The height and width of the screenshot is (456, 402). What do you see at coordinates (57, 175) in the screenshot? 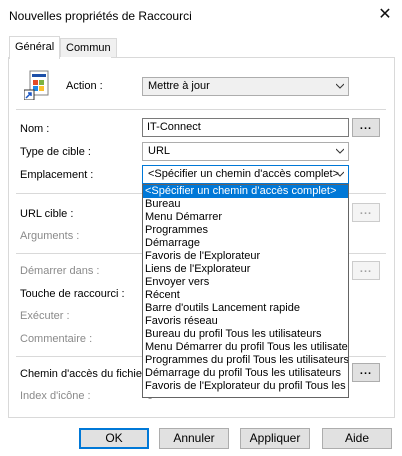
I see `emplacement-label: Emplacement :` at bounding box center [57, 175].